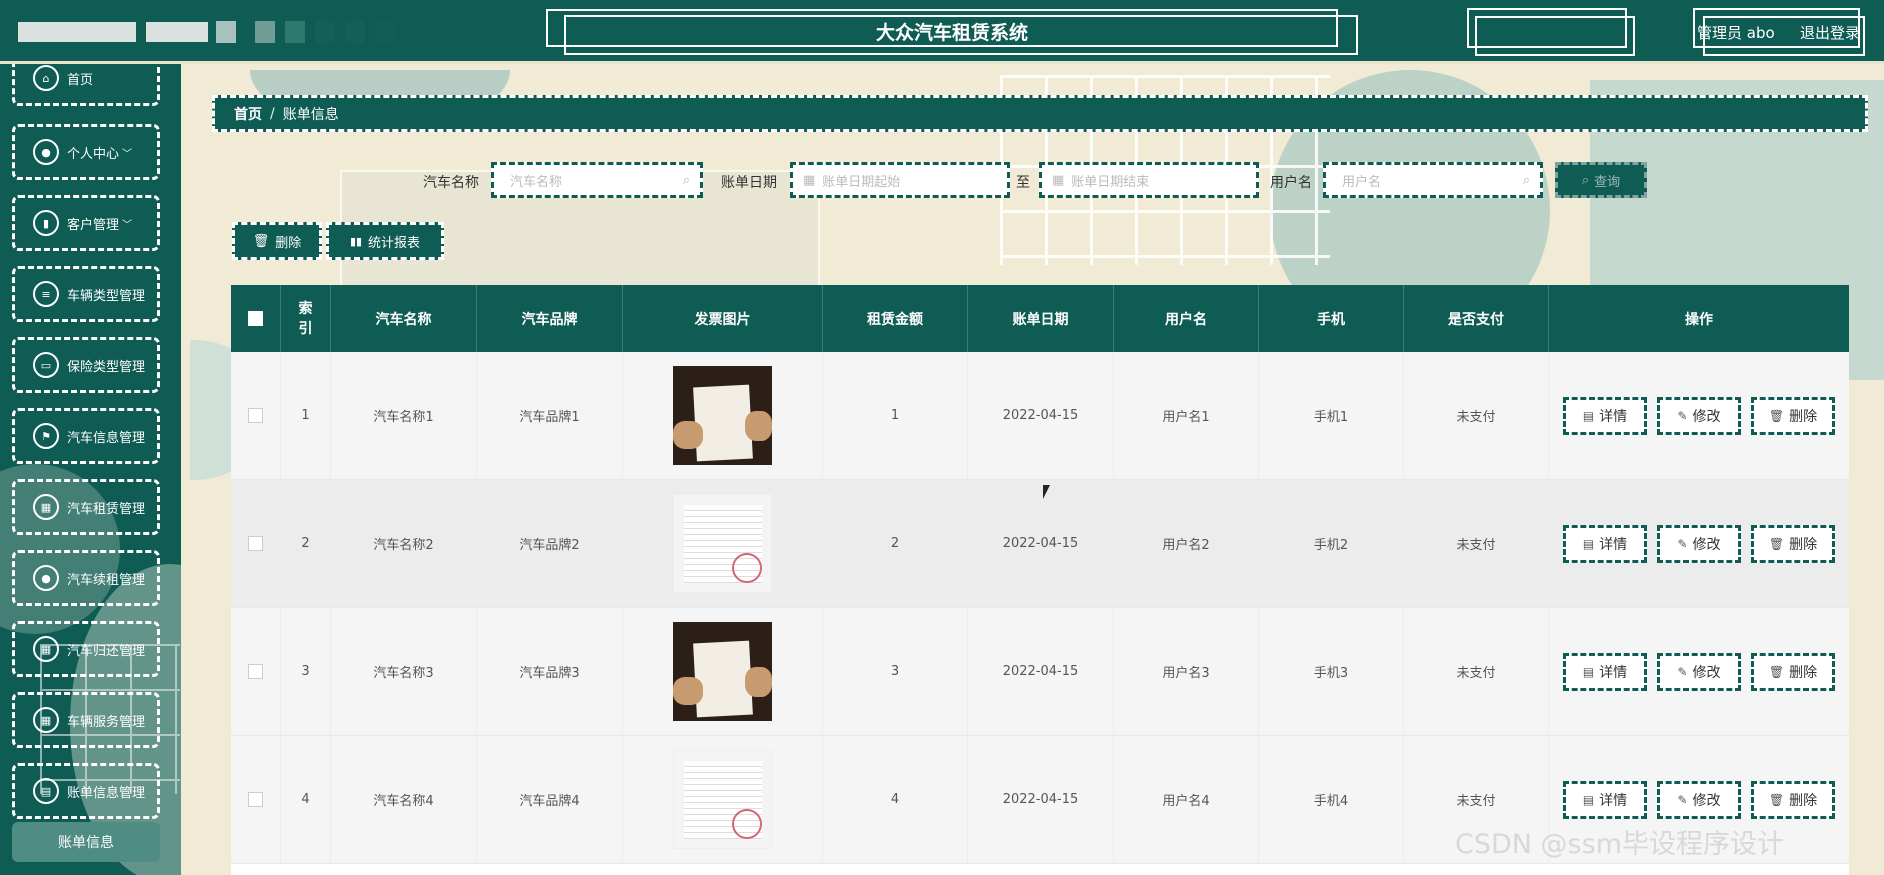  What do you see at coordinates (1613, 544) in the screenshot?
I see `detail-button-label: 详情` at bounding box center [1613, 544].